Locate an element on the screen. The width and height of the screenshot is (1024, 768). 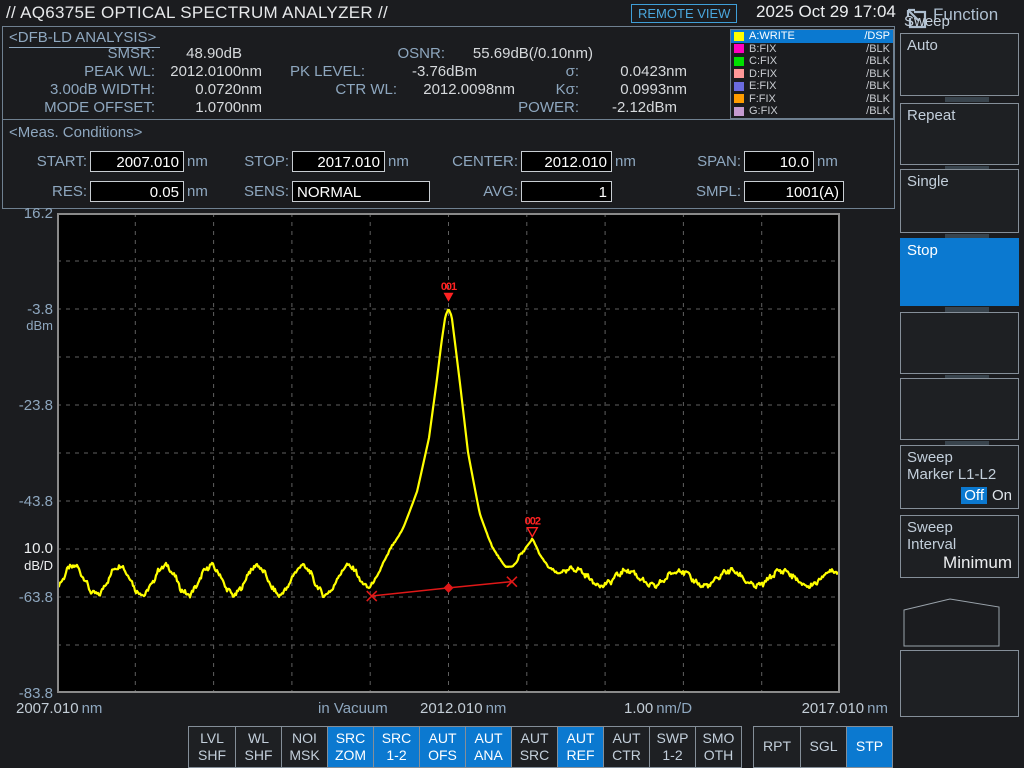
y-unit-label: dBm is located at coordinates (39, 325).